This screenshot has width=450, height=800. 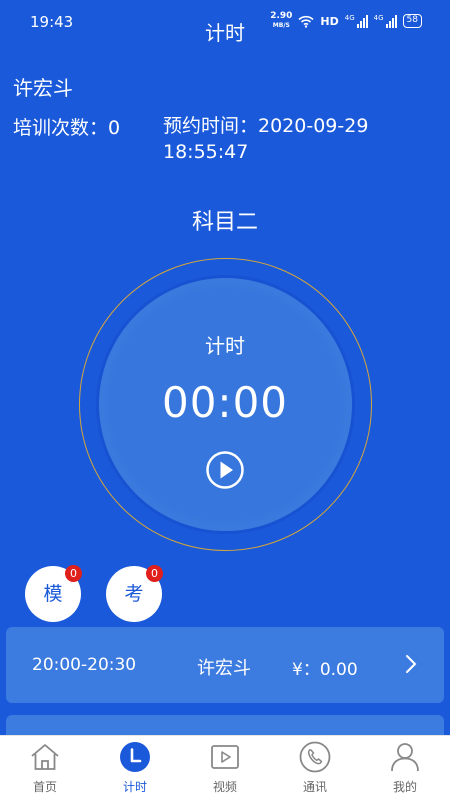 I want to click on play-icon, so click(x=226, y=470).